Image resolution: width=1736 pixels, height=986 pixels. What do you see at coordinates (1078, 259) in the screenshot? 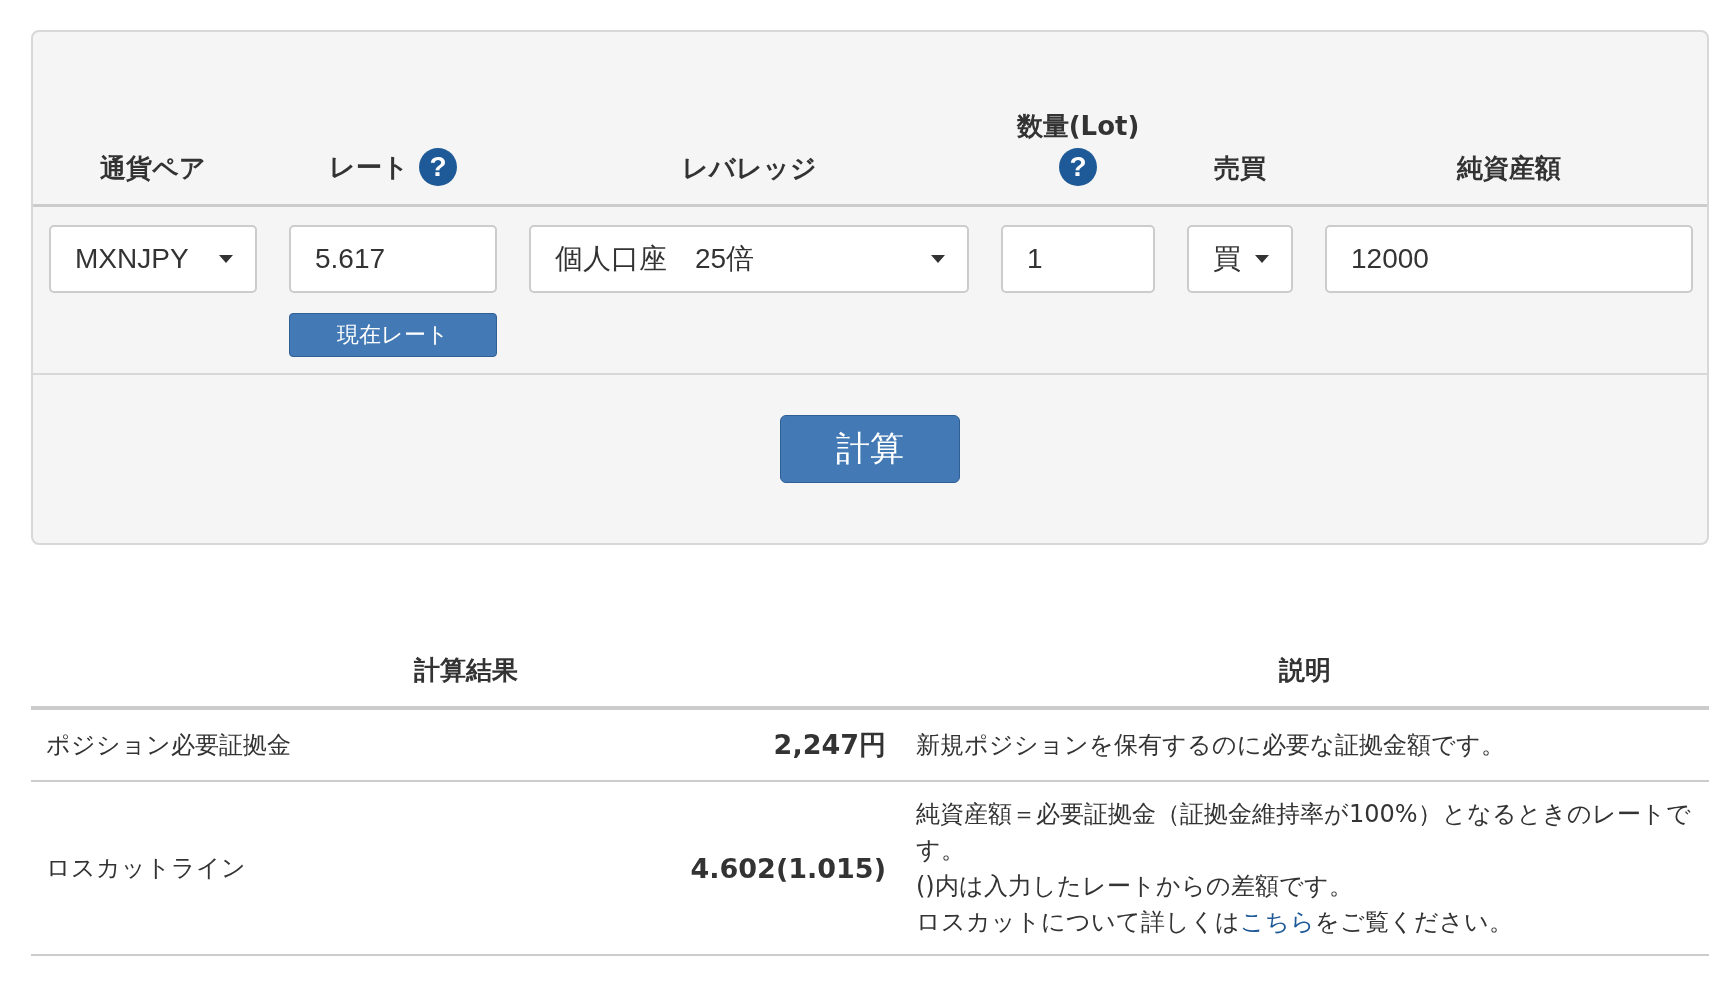
I see `input-field: 1` at bounding box center [1078, 259].